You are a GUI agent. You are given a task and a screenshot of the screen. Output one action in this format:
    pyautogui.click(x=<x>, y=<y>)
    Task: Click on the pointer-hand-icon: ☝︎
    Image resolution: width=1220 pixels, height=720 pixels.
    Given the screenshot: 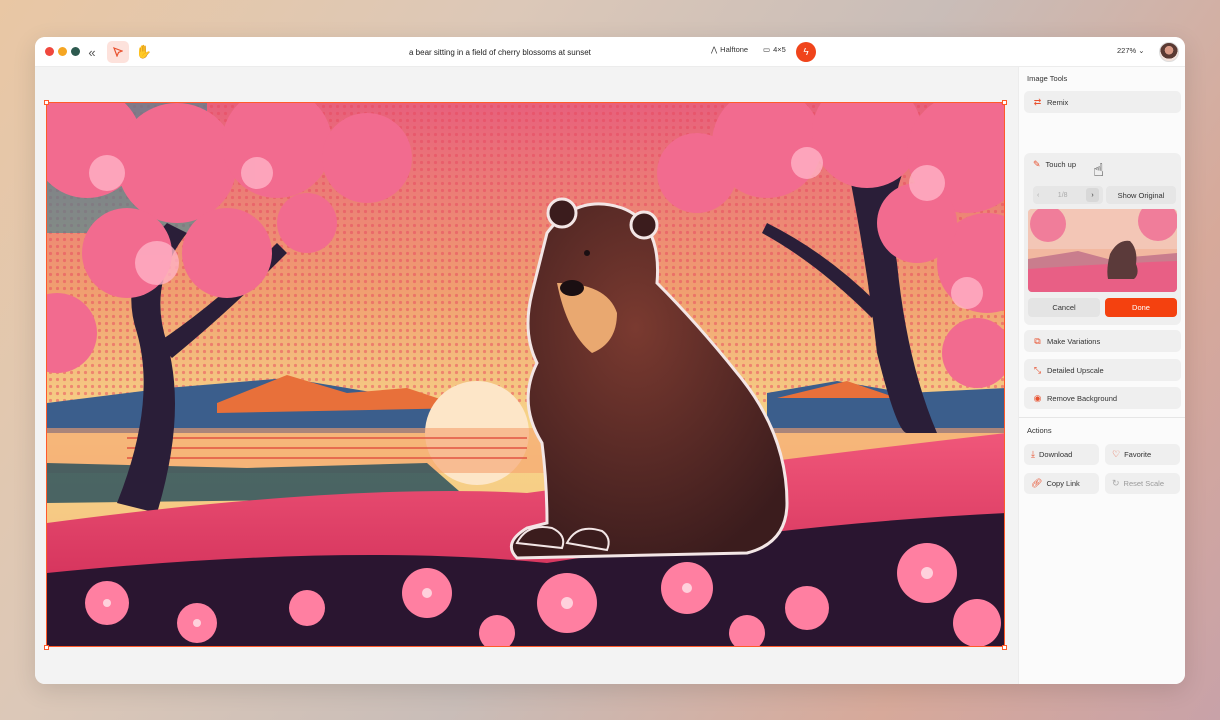 What is the action you would take?
    pyautogui.click(x=1098, y=170)
    